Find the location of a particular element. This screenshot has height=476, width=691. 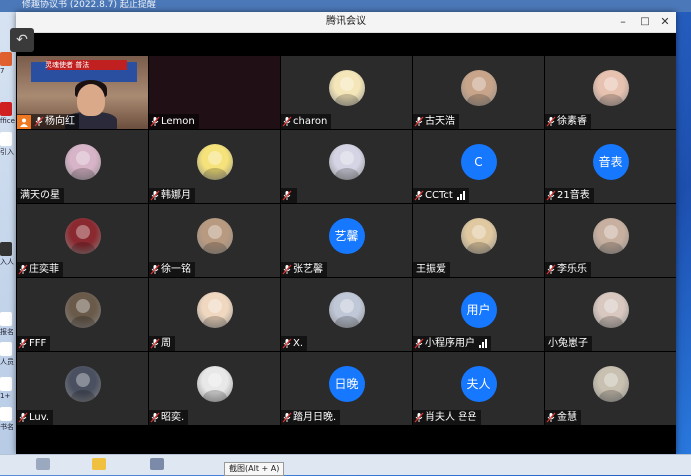

participant-tile: charon is located at coordinates (346, 92).